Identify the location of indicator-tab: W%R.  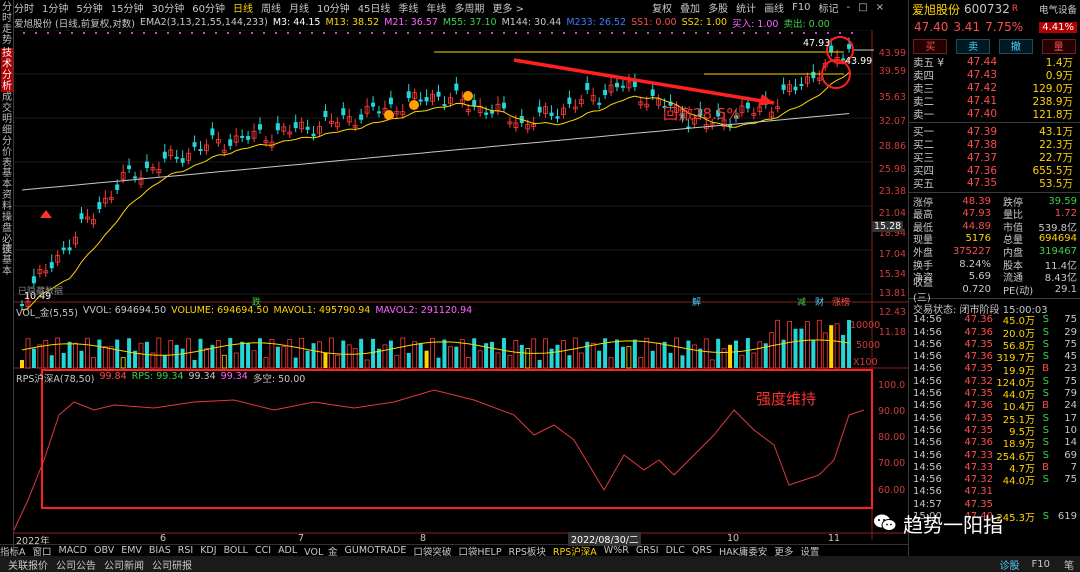
(616, 550).